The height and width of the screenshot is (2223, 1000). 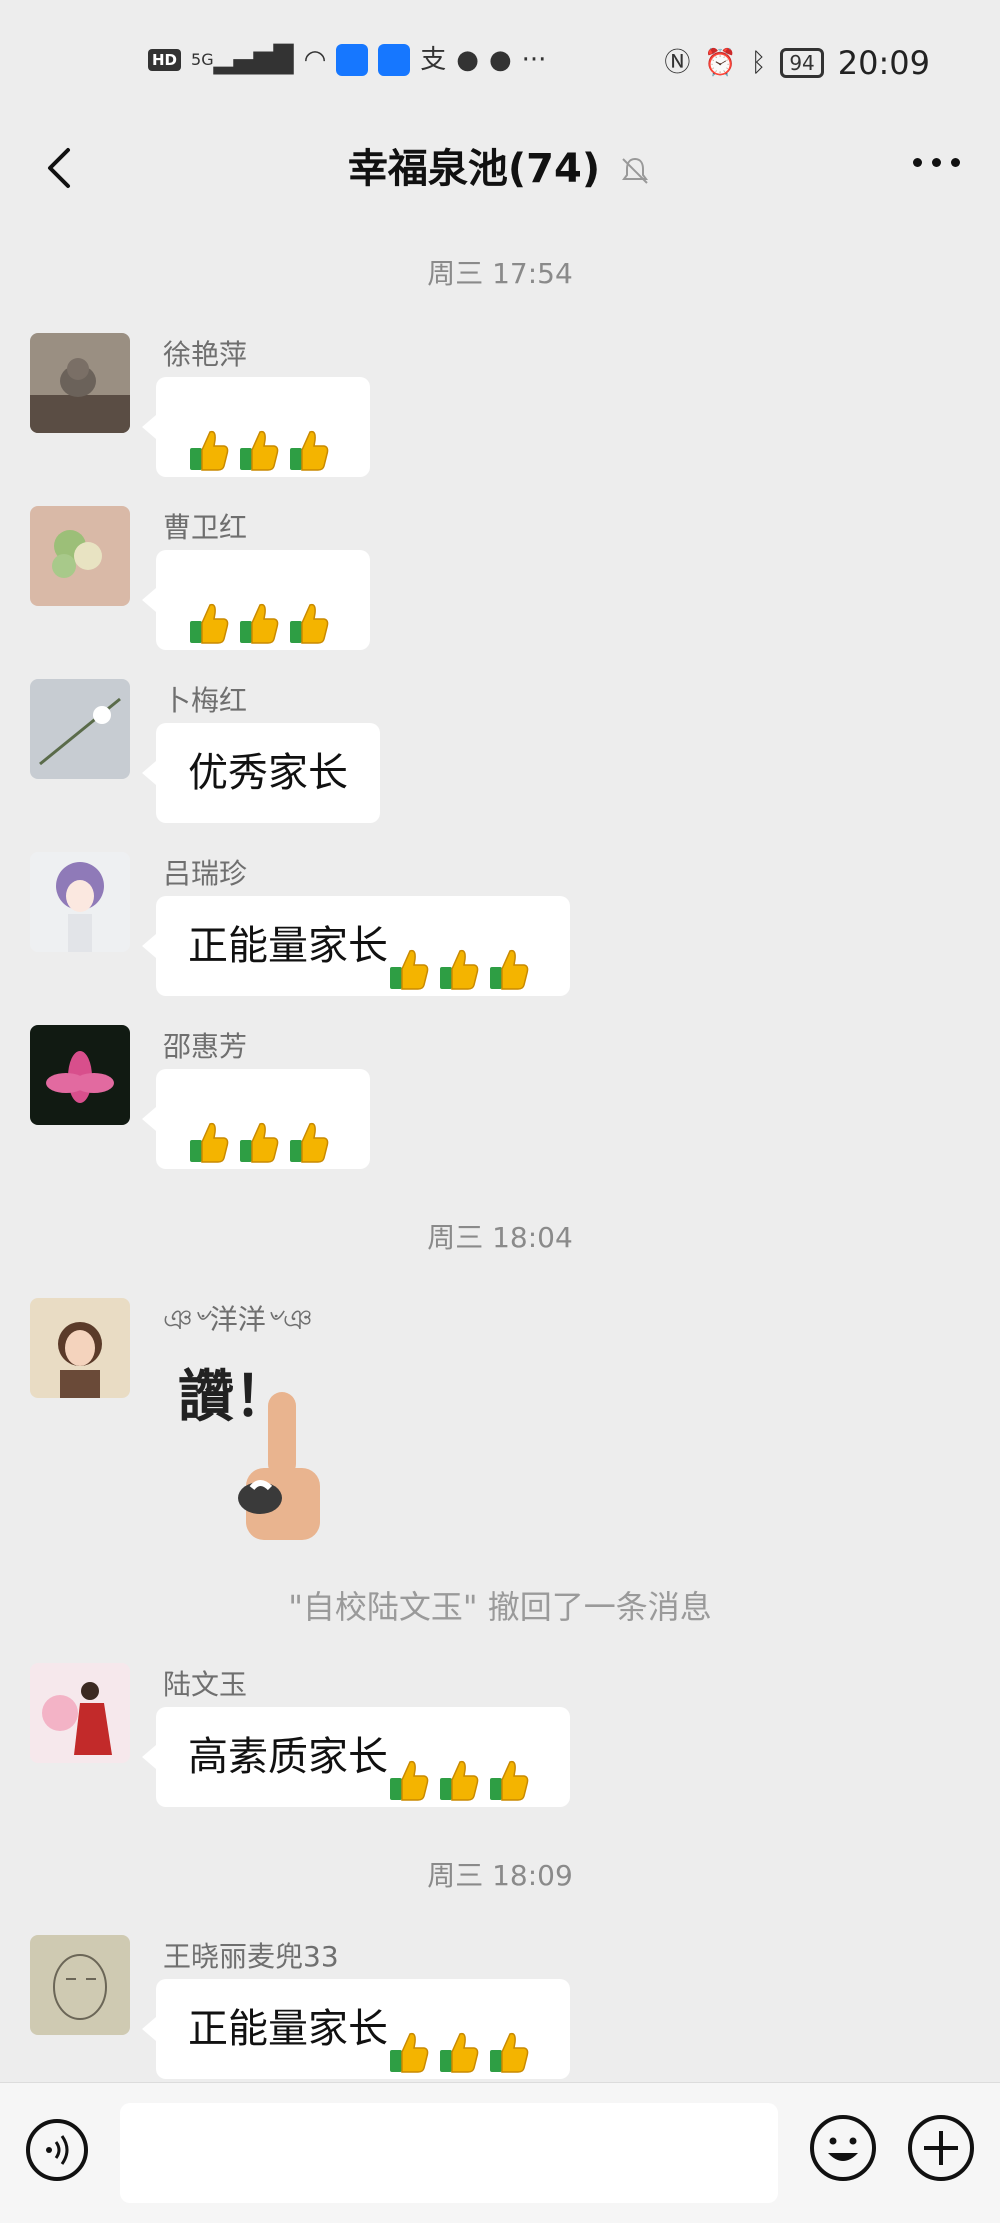 What do you see at coordinates (315, 60) in the screenshot?
I see `wifi-icon: ◠` at bounding box center [315, 60].